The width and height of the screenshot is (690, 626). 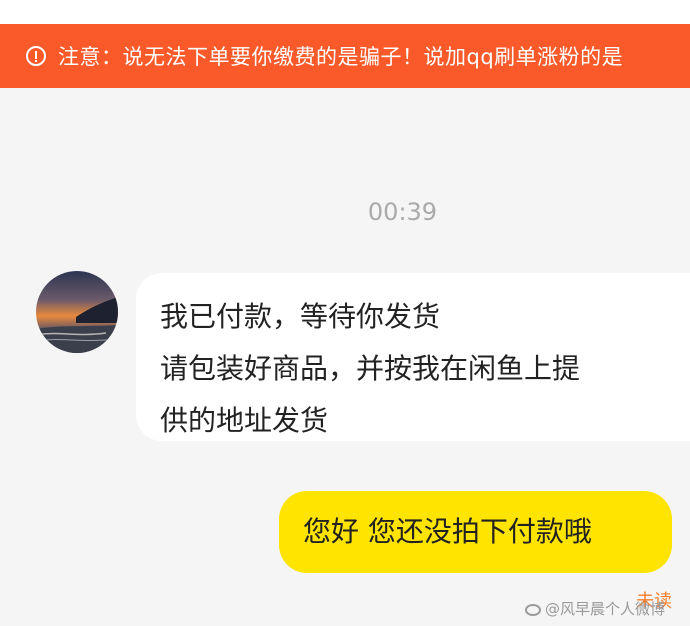 I want to click on weibo-icon, so click(x=533, y=609).